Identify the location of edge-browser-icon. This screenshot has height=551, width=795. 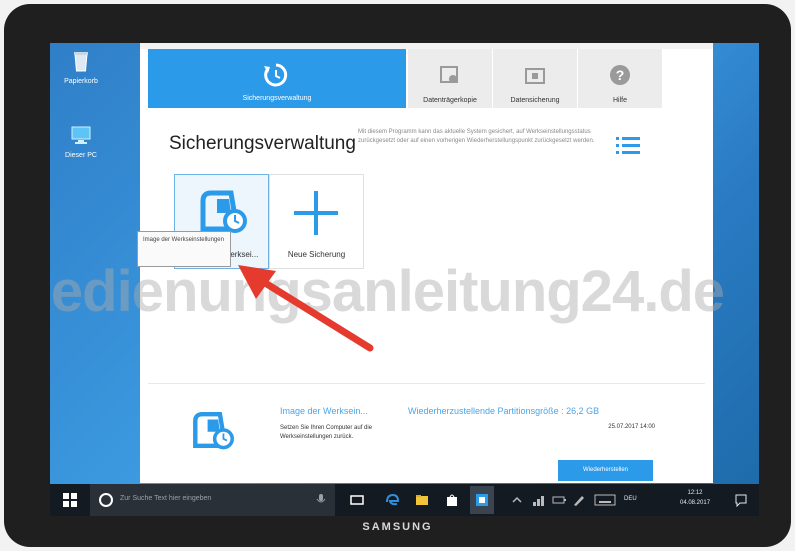
(392, 500).